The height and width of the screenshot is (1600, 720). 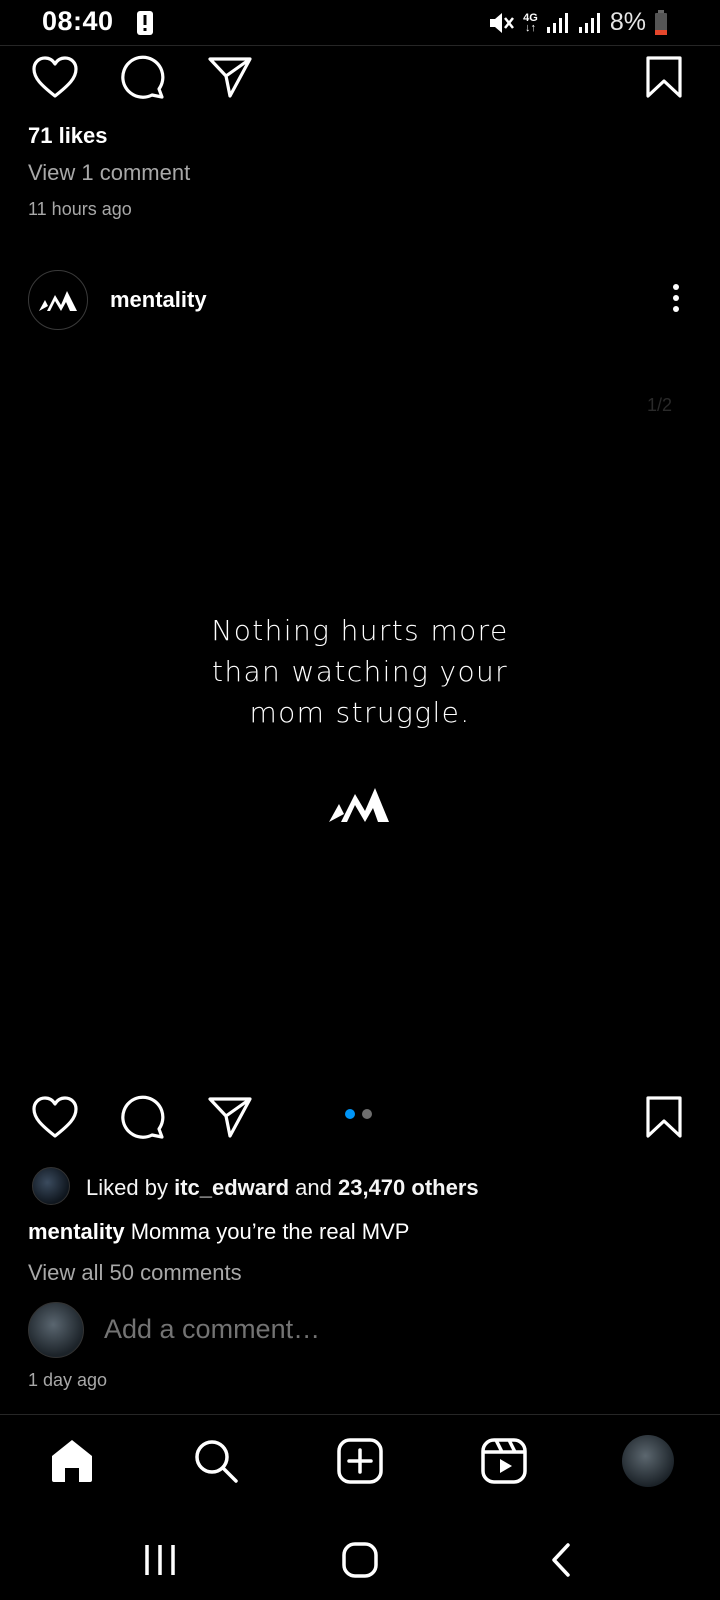 I want to click on add-comment-input, so click(x=384, y=1329).